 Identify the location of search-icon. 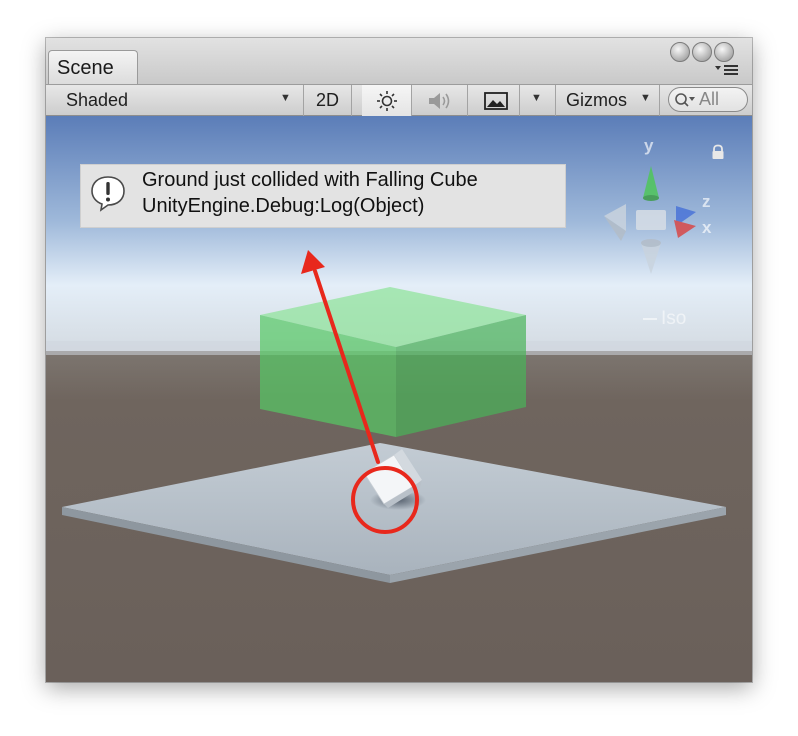
(685, 100).